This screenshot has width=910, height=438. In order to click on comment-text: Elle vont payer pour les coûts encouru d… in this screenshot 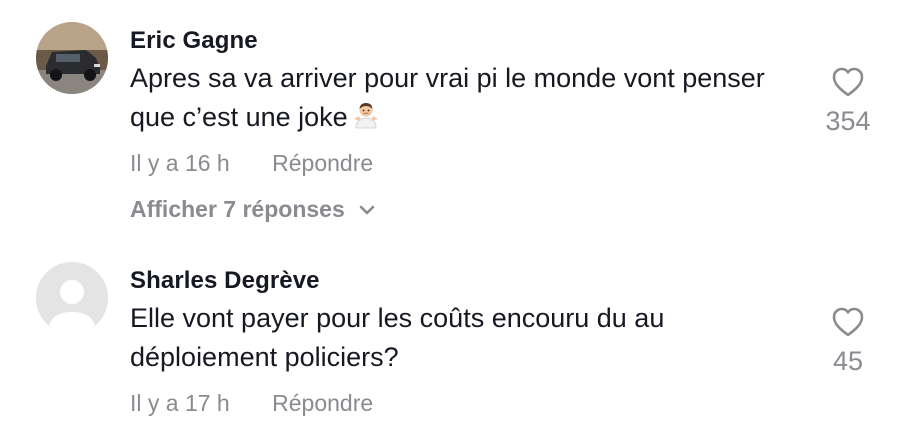, I will do `click(470, 338)`.